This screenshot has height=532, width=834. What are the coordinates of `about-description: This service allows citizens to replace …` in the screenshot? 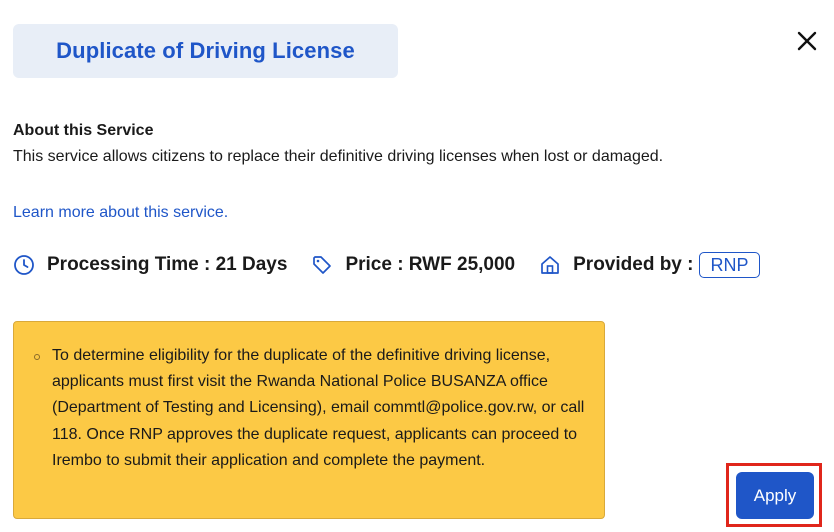 It's located at (338, 156).